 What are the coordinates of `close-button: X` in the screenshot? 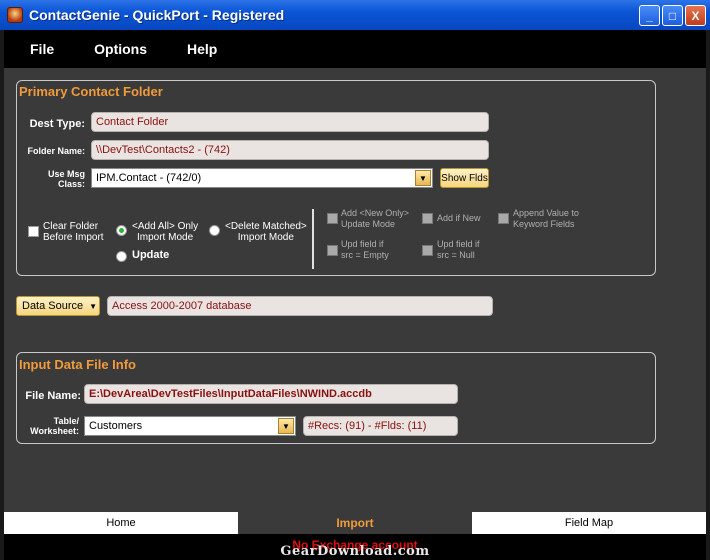 It's located at (695, 15).